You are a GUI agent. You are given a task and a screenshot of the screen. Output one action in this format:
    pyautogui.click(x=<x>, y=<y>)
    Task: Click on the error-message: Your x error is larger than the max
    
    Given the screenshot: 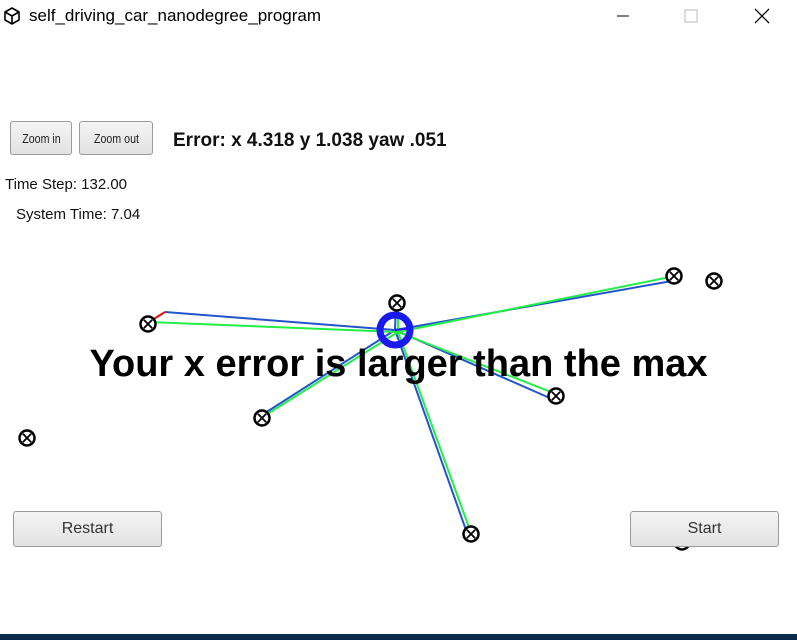 What is the action you would take?
    pyautogui.click(x=398, y=364)
    